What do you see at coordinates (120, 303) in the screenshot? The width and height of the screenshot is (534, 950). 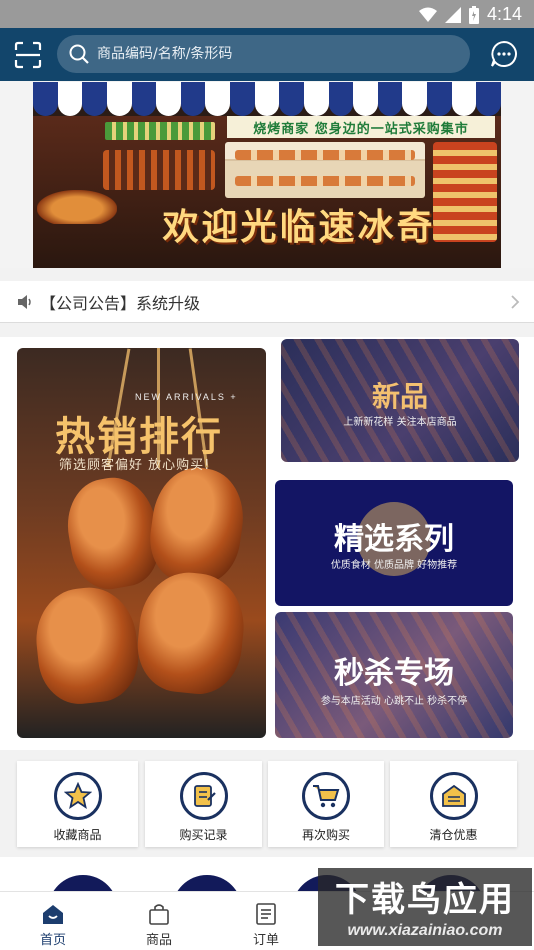 I see `announcement-text: 【公司公告】系统升级` at bounding box center [120, 303].